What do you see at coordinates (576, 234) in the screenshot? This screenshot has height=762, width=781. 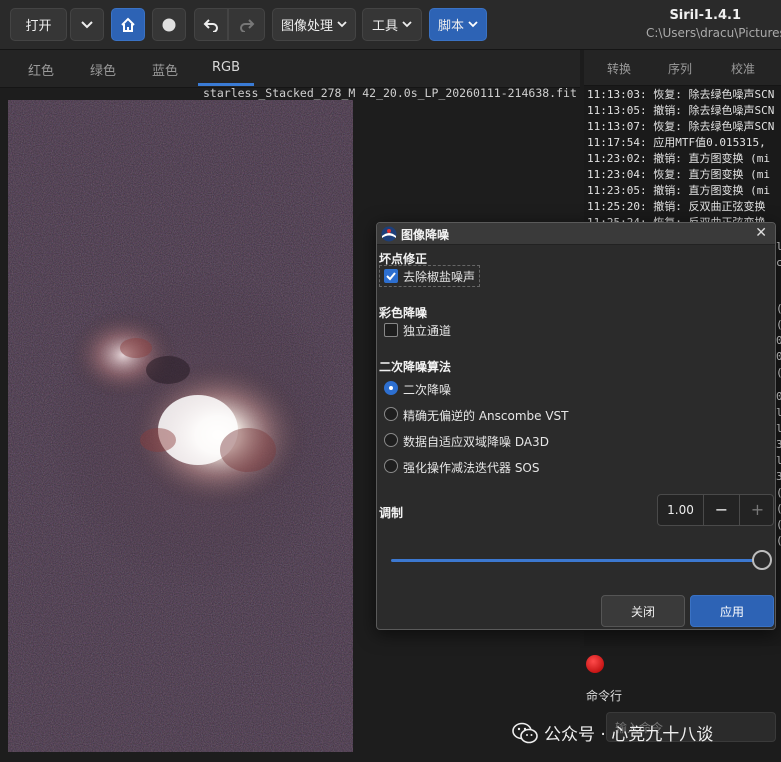 I see `dialog-titlebar: 图像降噪 ✕` at bounding box center [576, 234].